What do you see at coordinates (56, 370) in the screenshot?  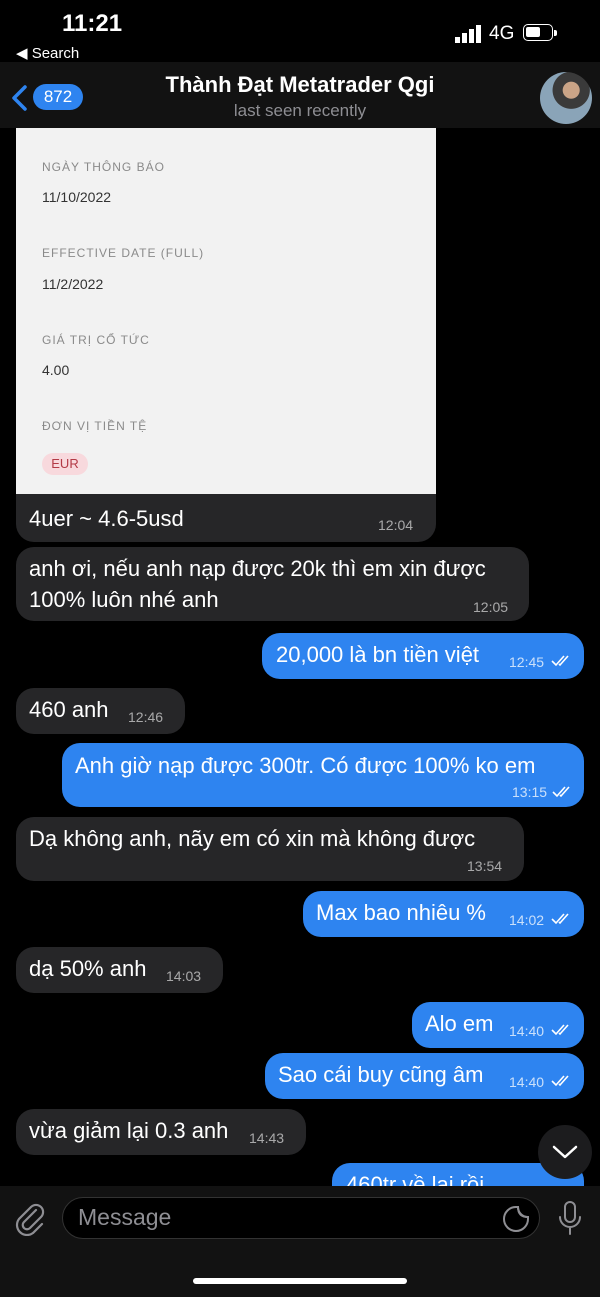 I see `field-value-dividend-value: 4.00` at bounding box center [56, 370].